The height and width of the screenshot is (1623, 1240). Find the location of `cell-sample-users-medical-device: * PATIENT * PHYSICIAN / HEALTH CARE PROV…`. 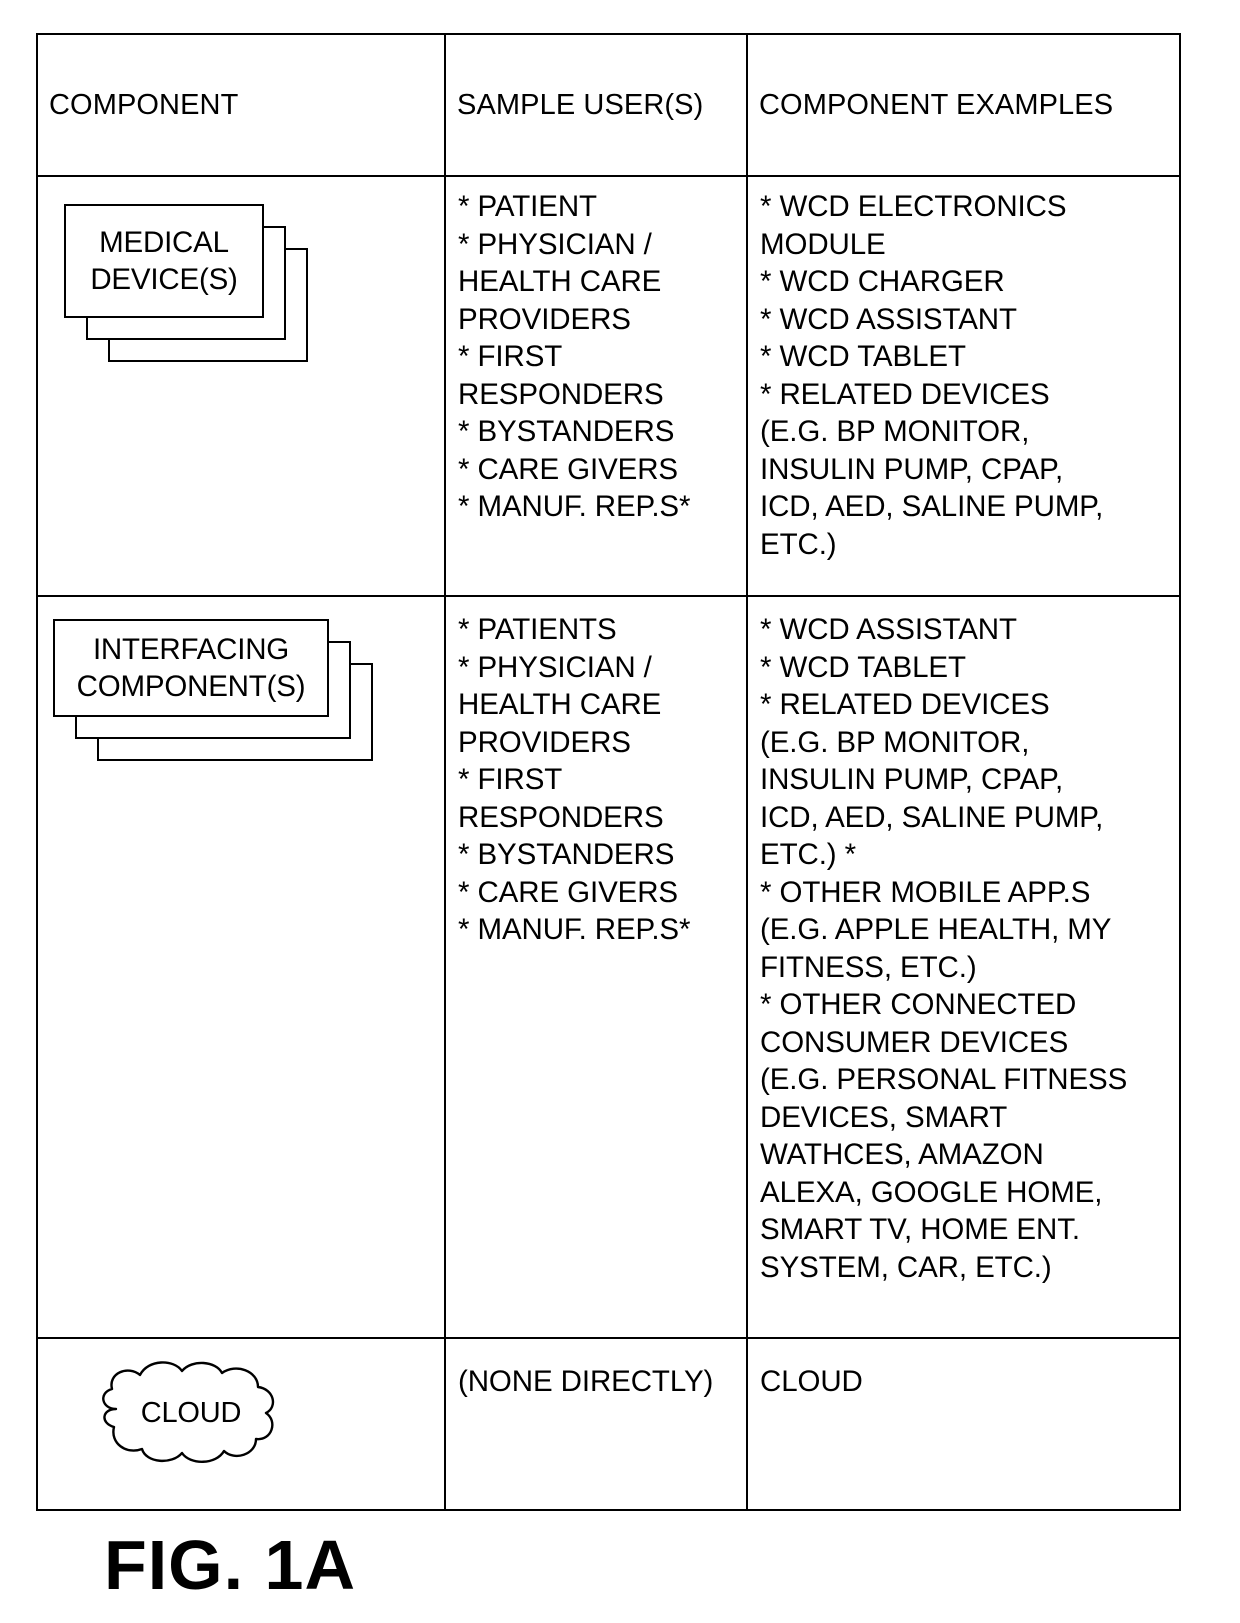

cell-sample-users-medical-device: * PATIENT * PHYSICIAN / HEALTH CARE PROV… is located at coordinates (596, 386).